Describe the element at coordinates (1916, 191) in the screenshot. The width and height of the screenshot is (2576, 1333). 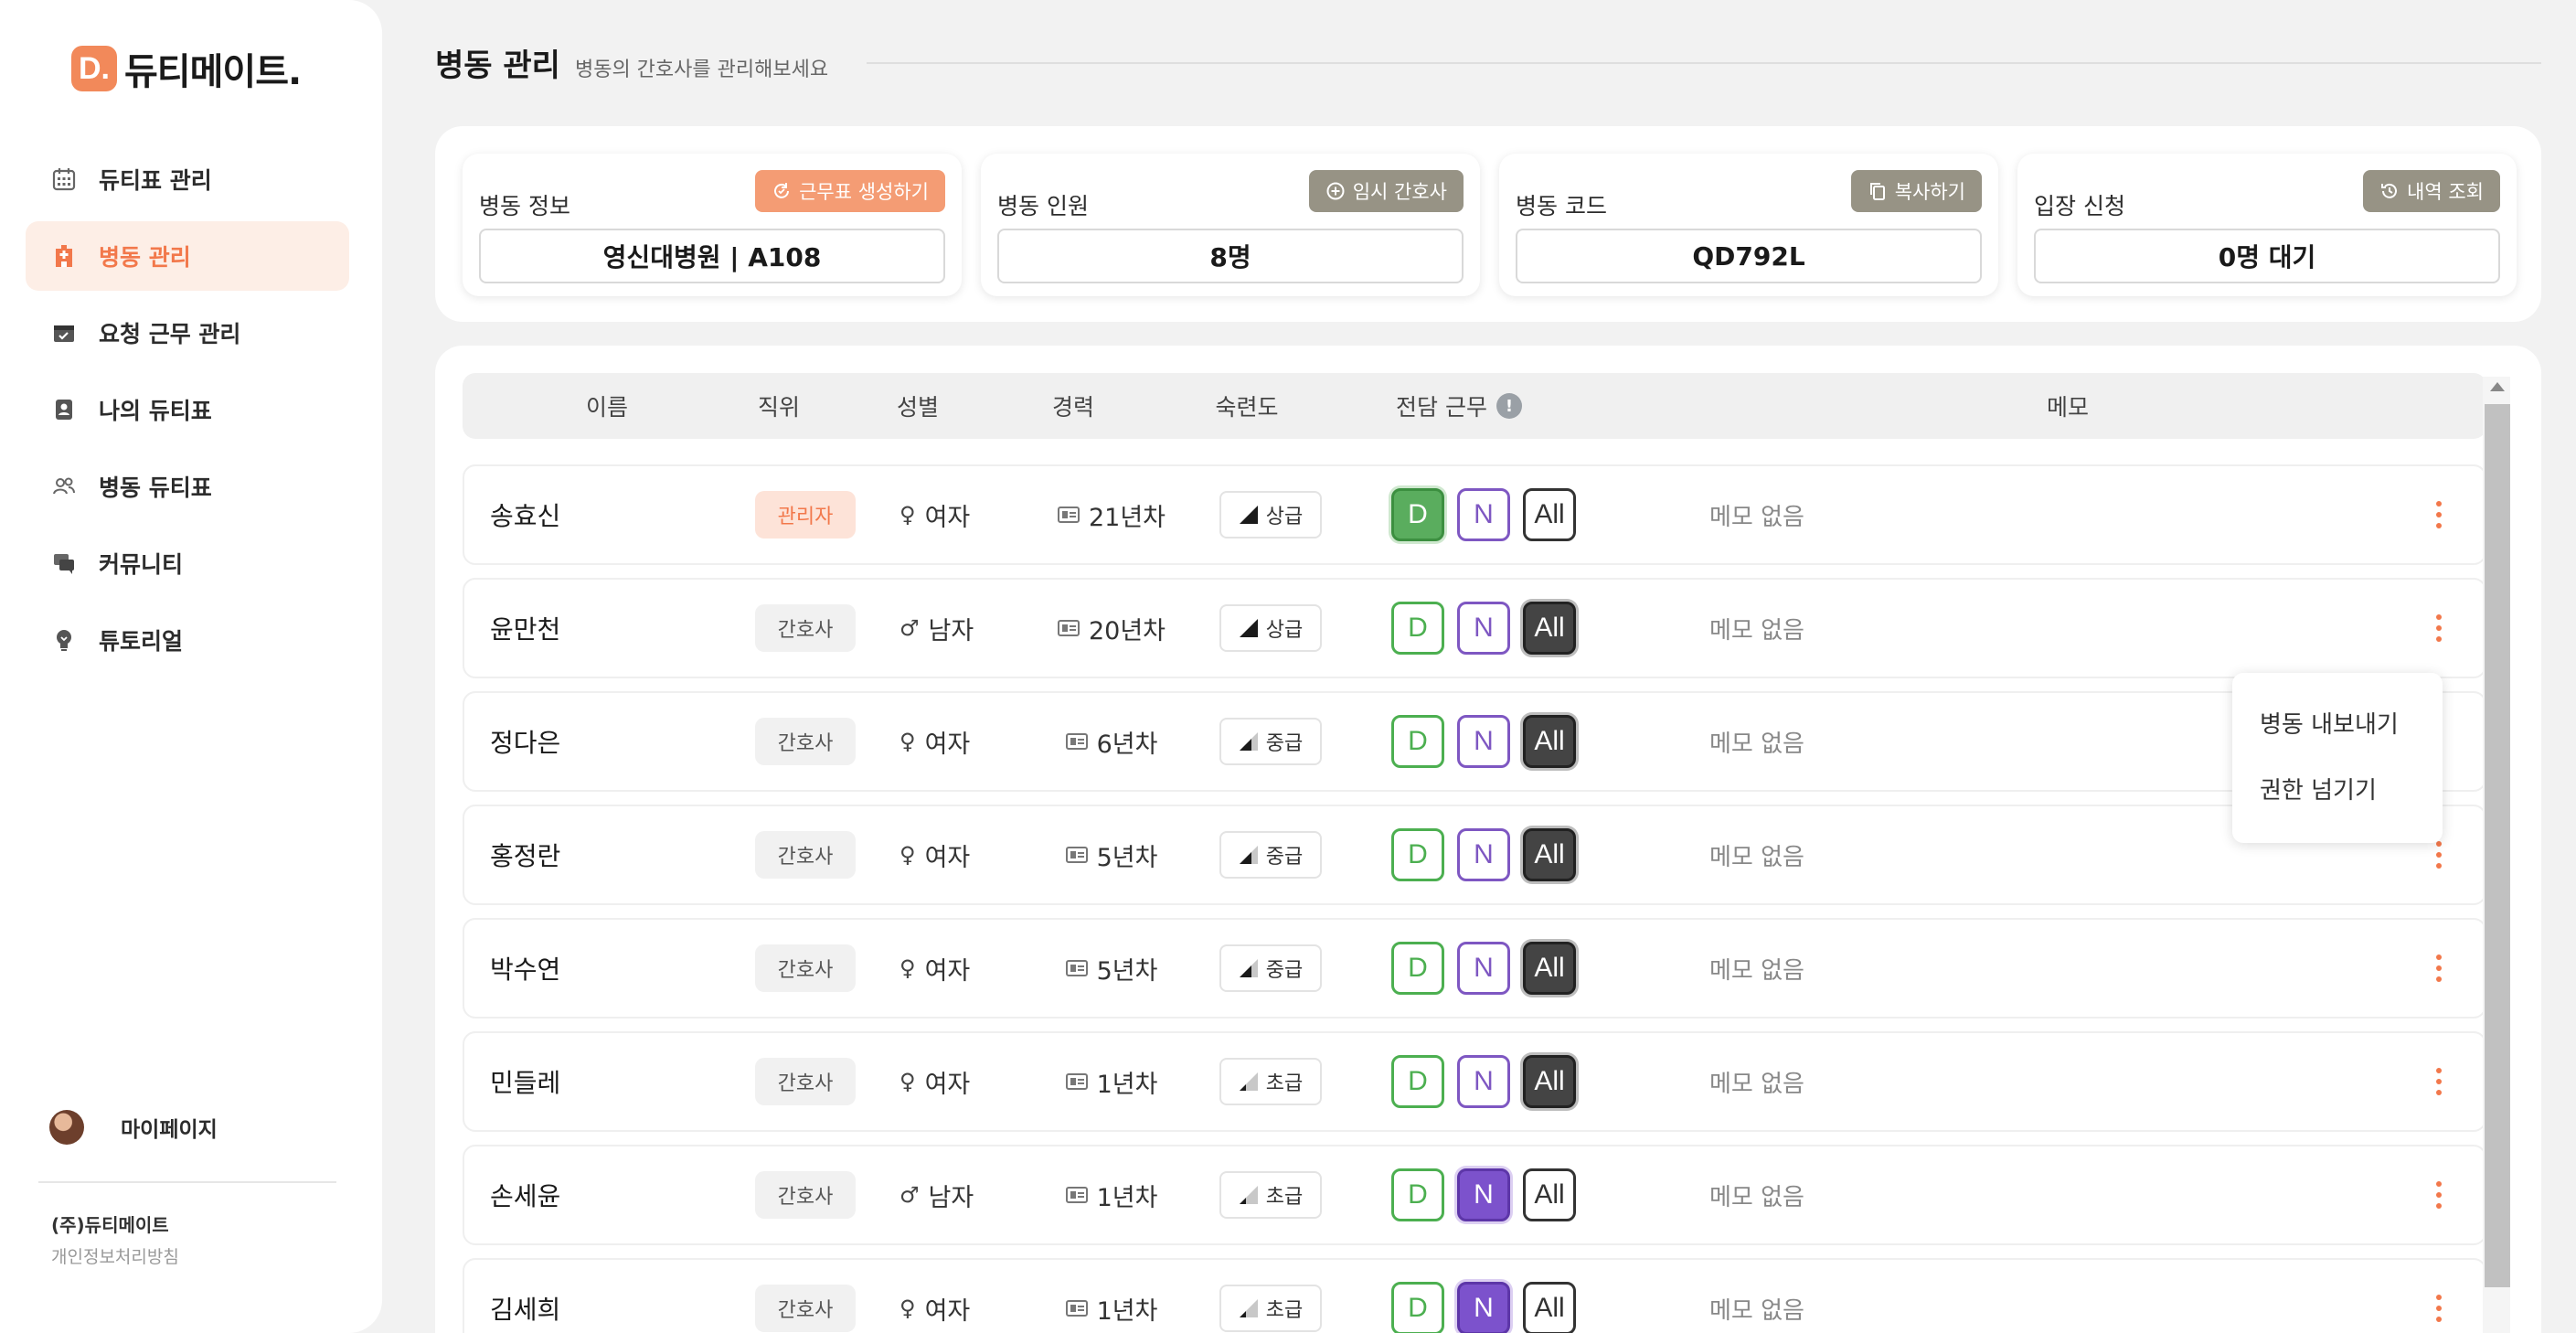
I see `copy-code-button: 복사하기` at that location.